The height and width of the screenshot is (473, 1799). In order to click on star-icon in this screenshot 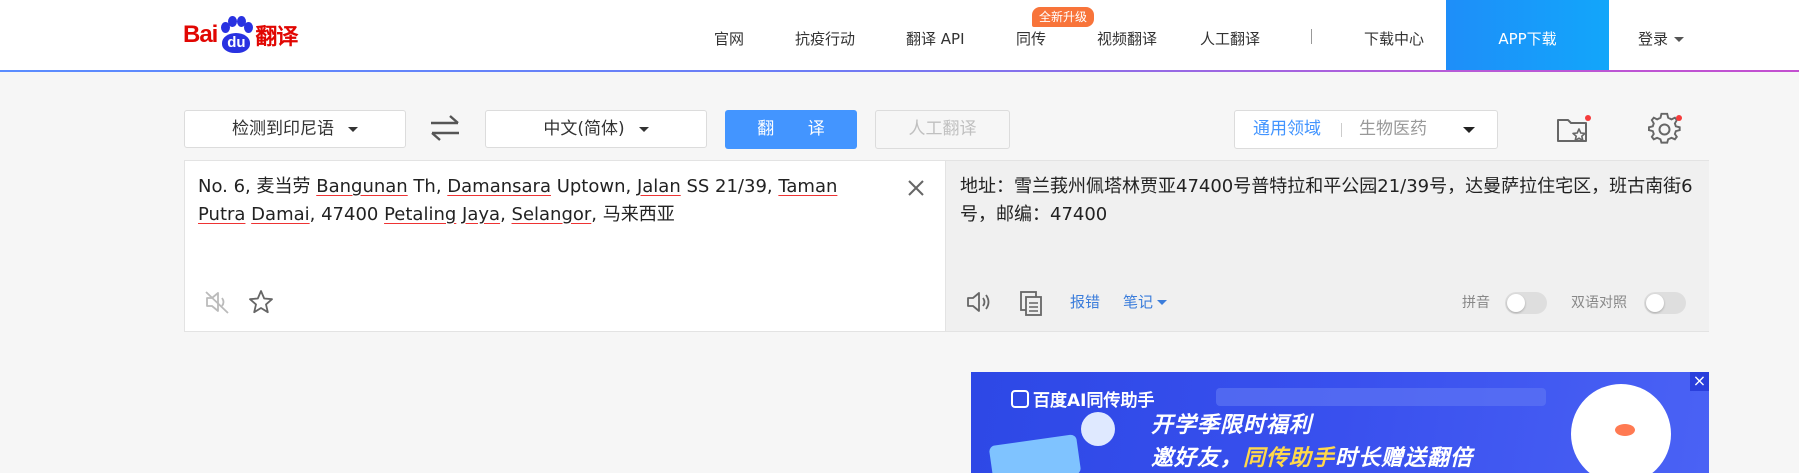, I will do `click(261, 302)`.